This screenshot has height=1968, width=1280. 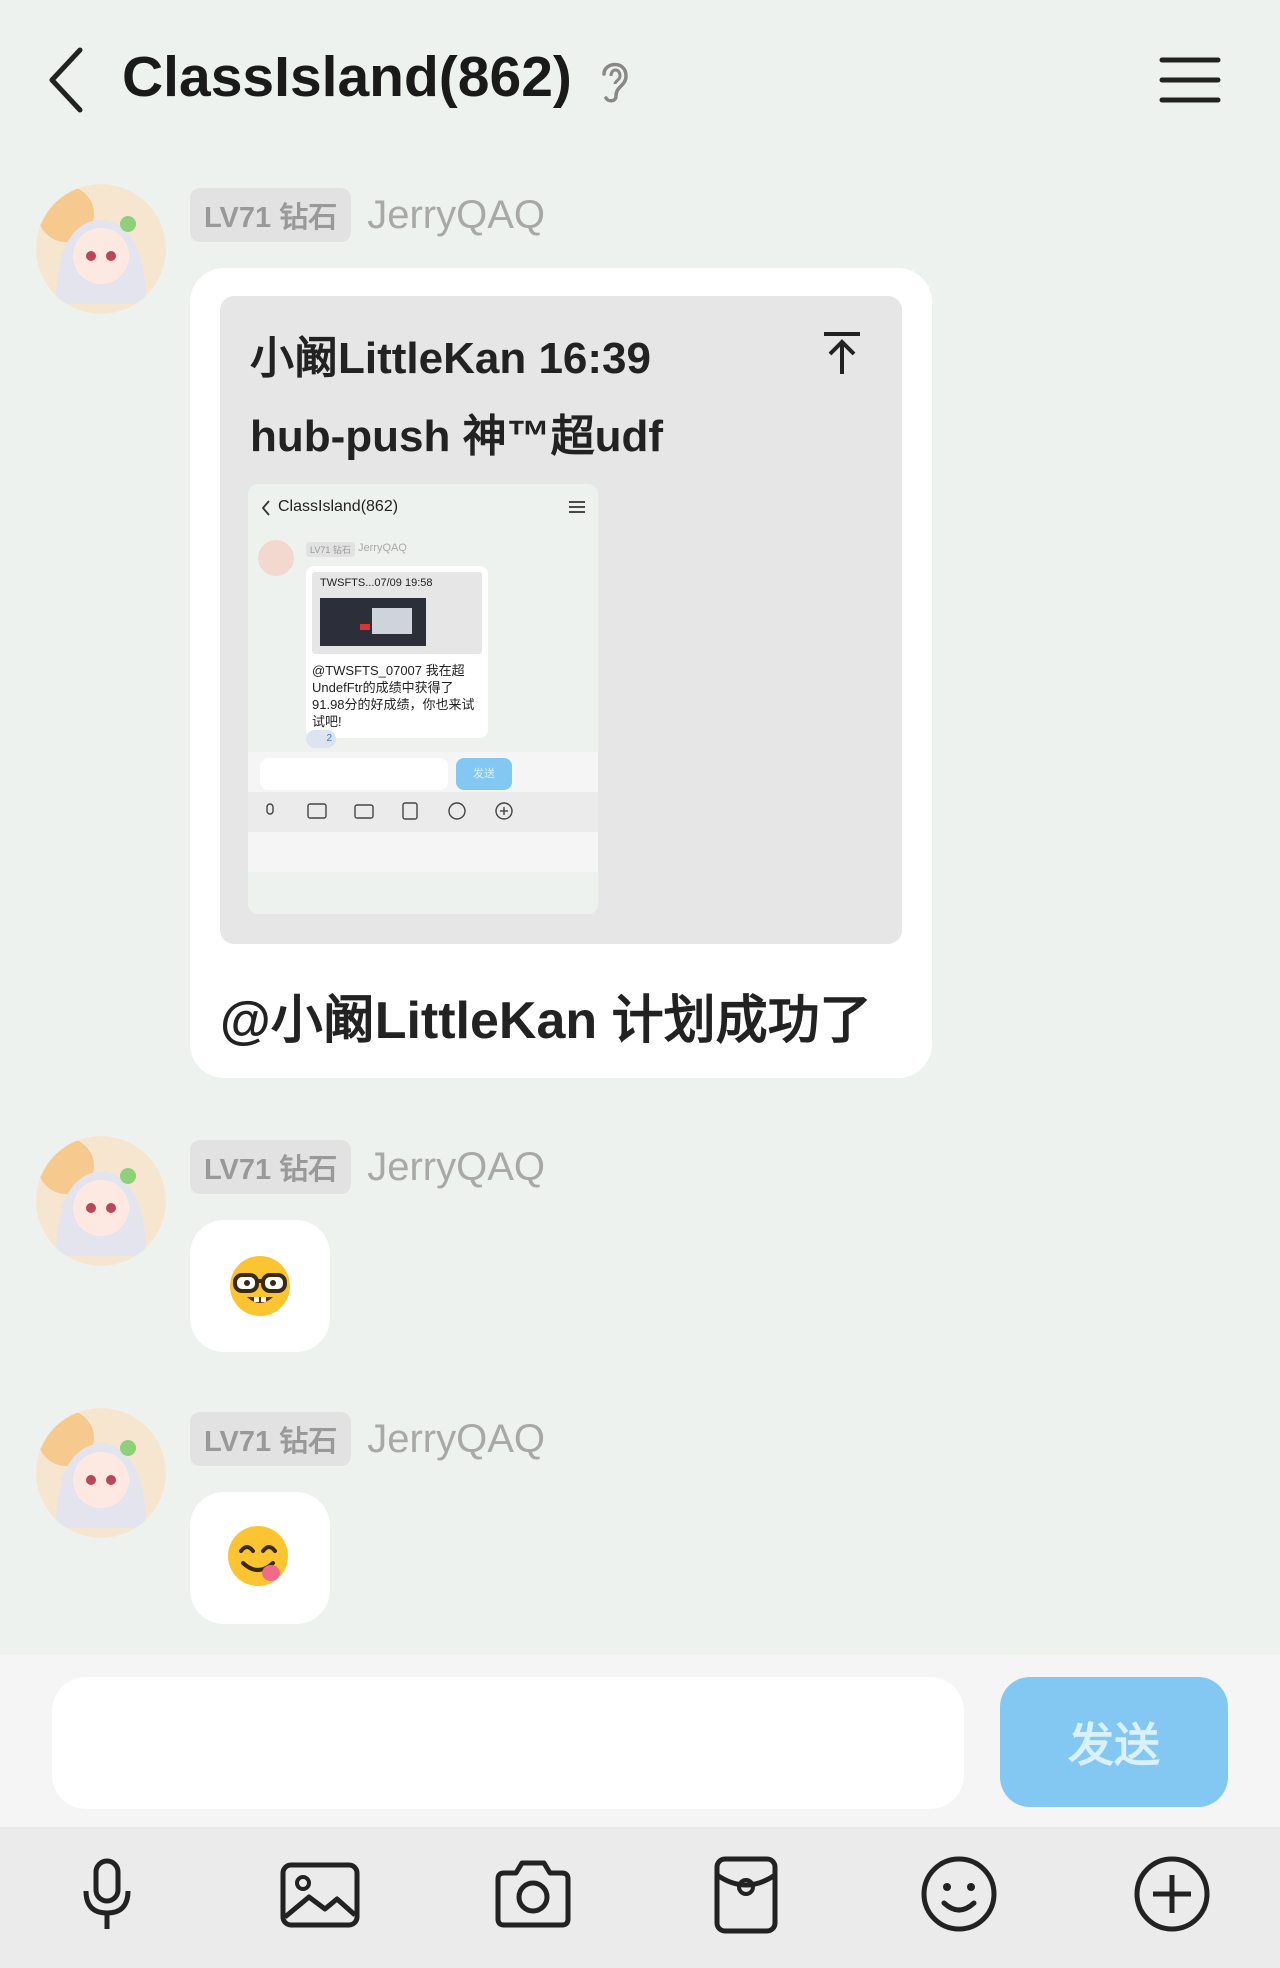 What do you see at coordinates (1172, 1894) in the screenshot?
I see `plus-icon` at bounding box center [1172, 1894].